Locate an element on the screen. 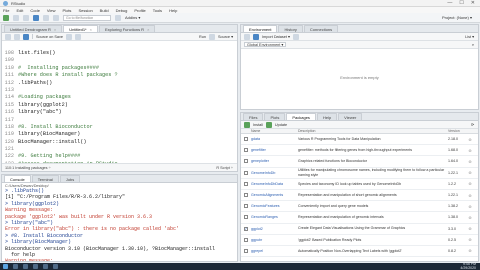 Image resolution: width=480 pixels, height=270 pixels. package-name-link: GenomicFeatures is located at coordinates (274, 206).